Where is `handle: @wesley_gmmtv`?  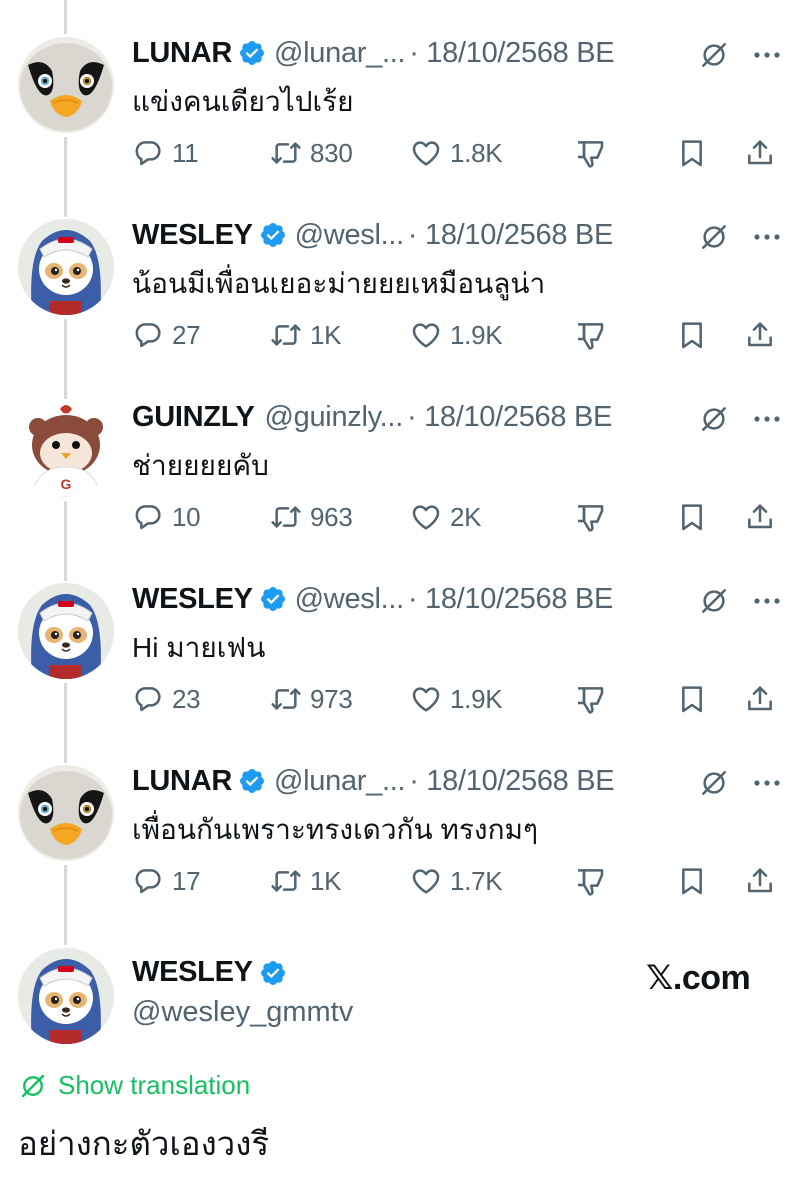 handle: @wesley_gmmtv is located at coordinates (242, 1012).